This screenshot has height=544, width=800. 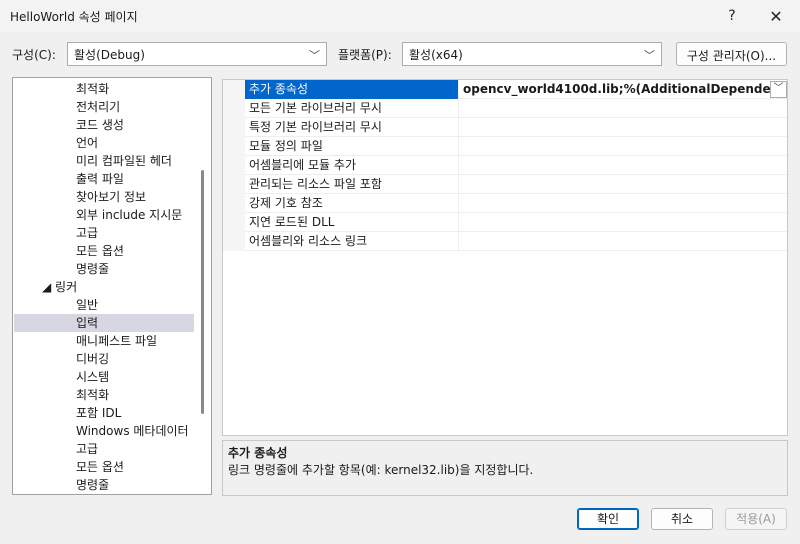 I want to click on property-name: 어셈블리에 모듈 추가, so click(x=352, y=165).